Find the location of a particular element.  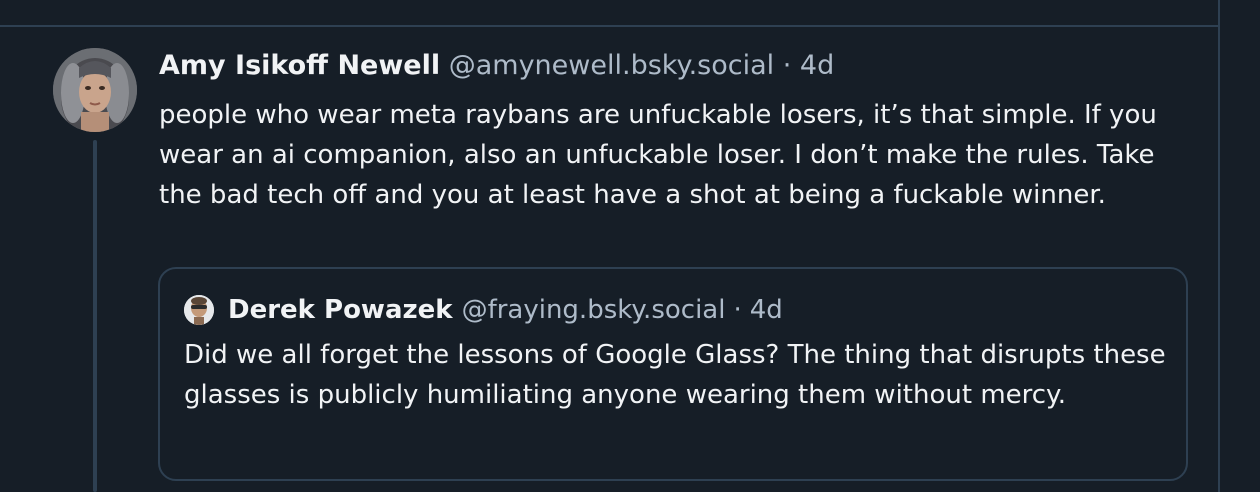

author-avatar is located at coordinates (95, 90).